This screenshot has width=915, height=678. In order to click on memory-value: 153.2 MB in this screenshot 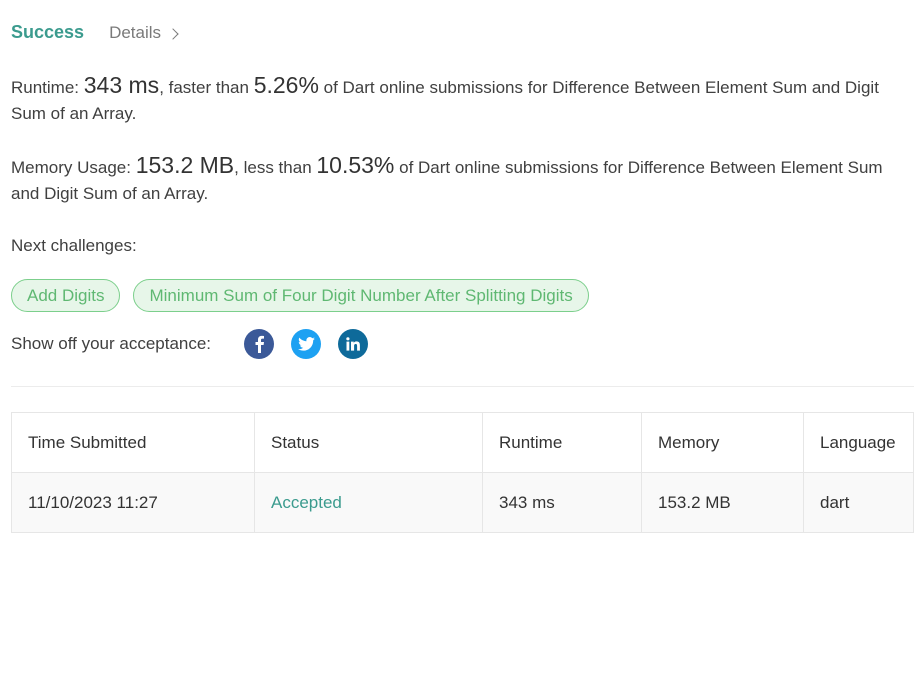, I will do `click(185, 165)`.